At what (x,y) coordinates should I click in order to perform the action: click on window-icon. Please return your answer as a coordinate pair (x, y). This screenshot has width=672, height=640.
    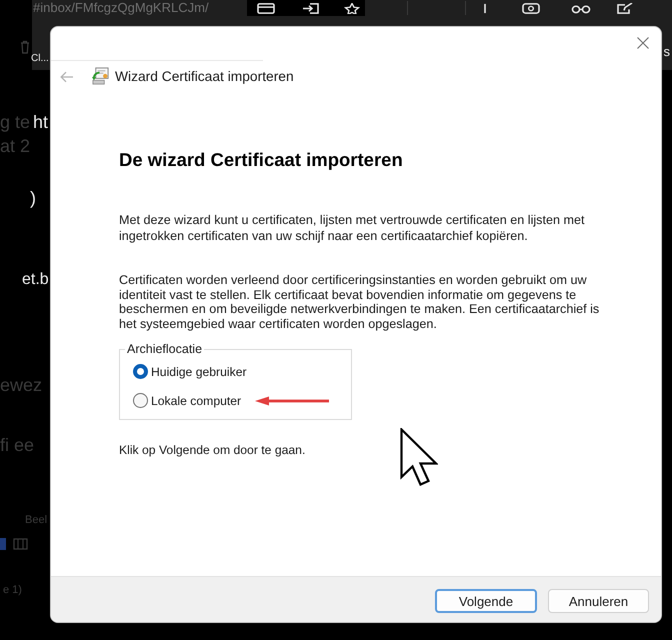
    Looking at the image, I should click on (266, 8).